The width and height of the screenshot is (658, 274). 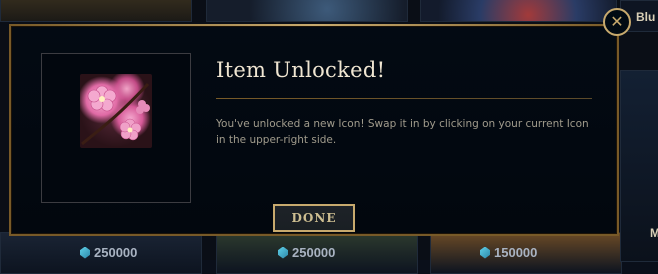 I want to click on unlocked-icon-frame, so click(x=116, y=128).